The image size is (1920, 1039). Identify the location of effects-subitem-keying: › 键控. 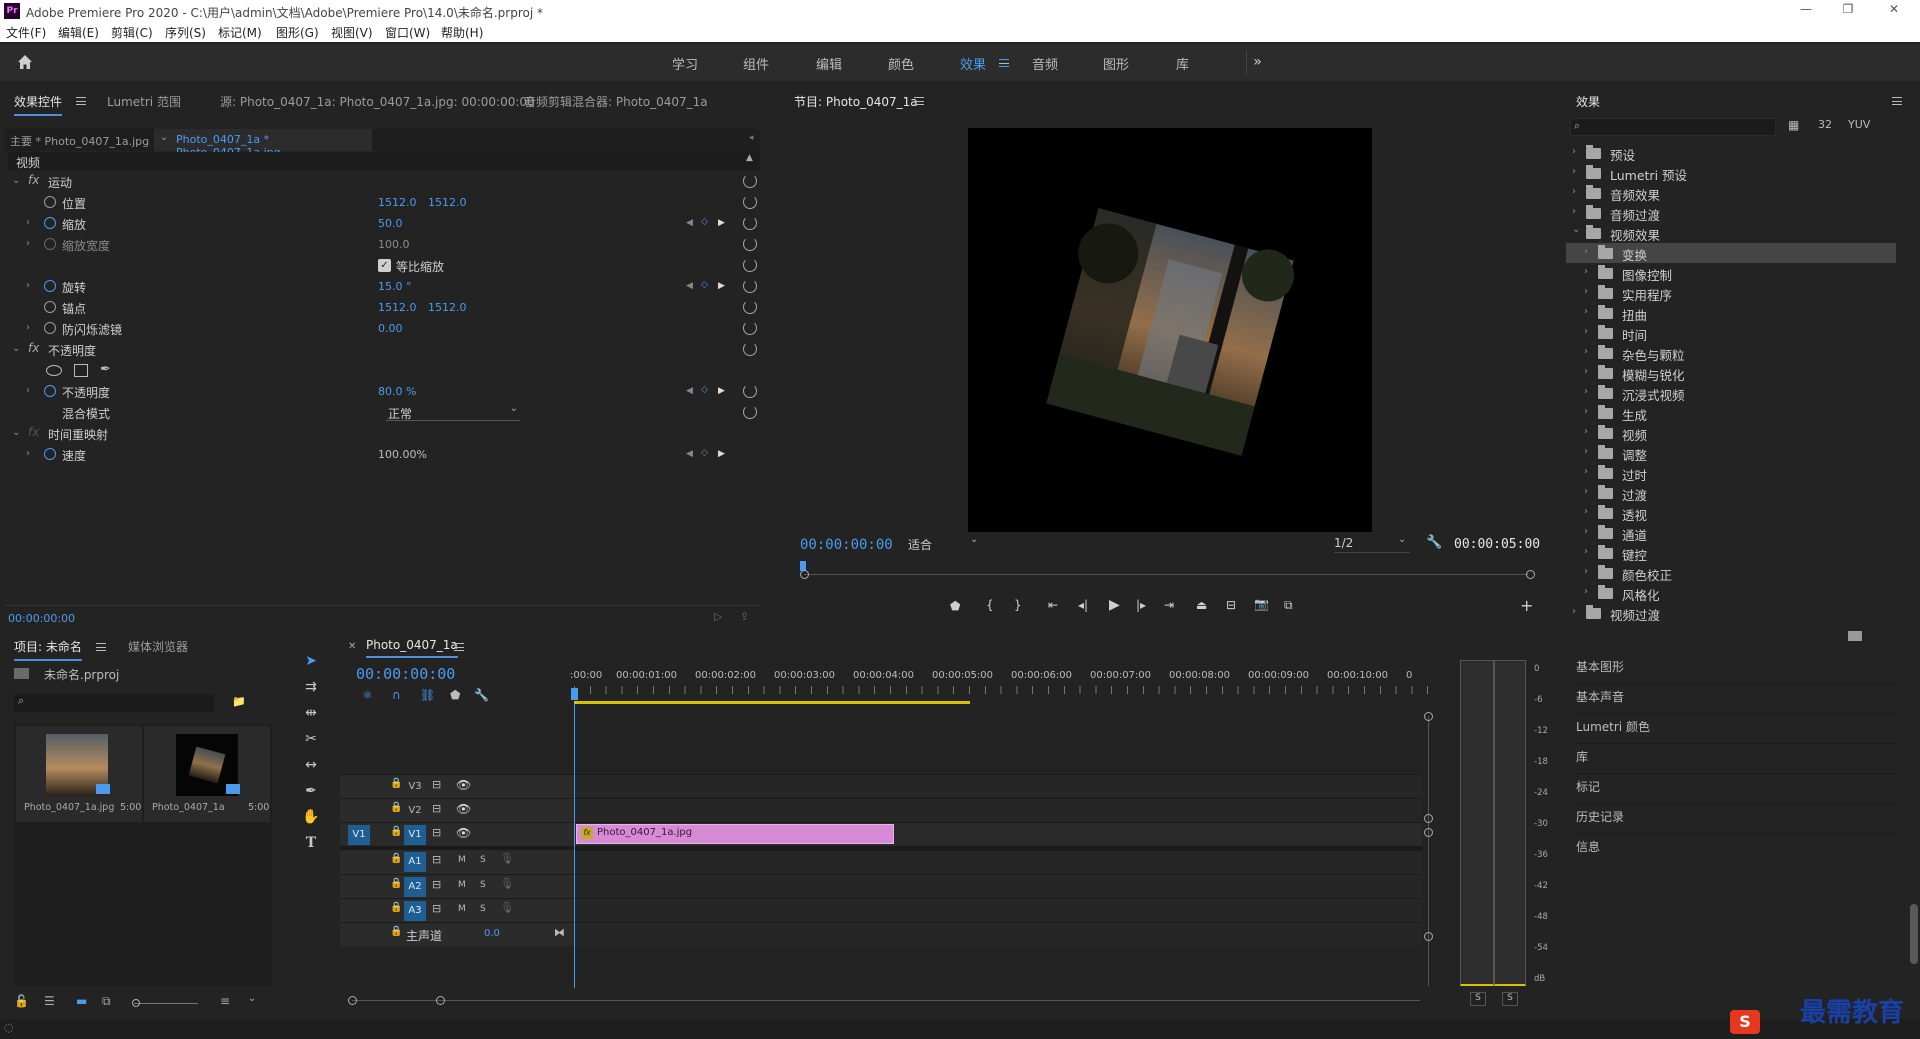
(1731, 553).